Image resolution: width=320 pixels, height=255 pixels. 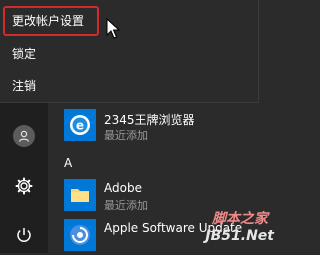 What do you see at coordinates (165, 236) in the screenshot?
I see `app-list-item: Apple Software Update` at bounding box center [165, 236].